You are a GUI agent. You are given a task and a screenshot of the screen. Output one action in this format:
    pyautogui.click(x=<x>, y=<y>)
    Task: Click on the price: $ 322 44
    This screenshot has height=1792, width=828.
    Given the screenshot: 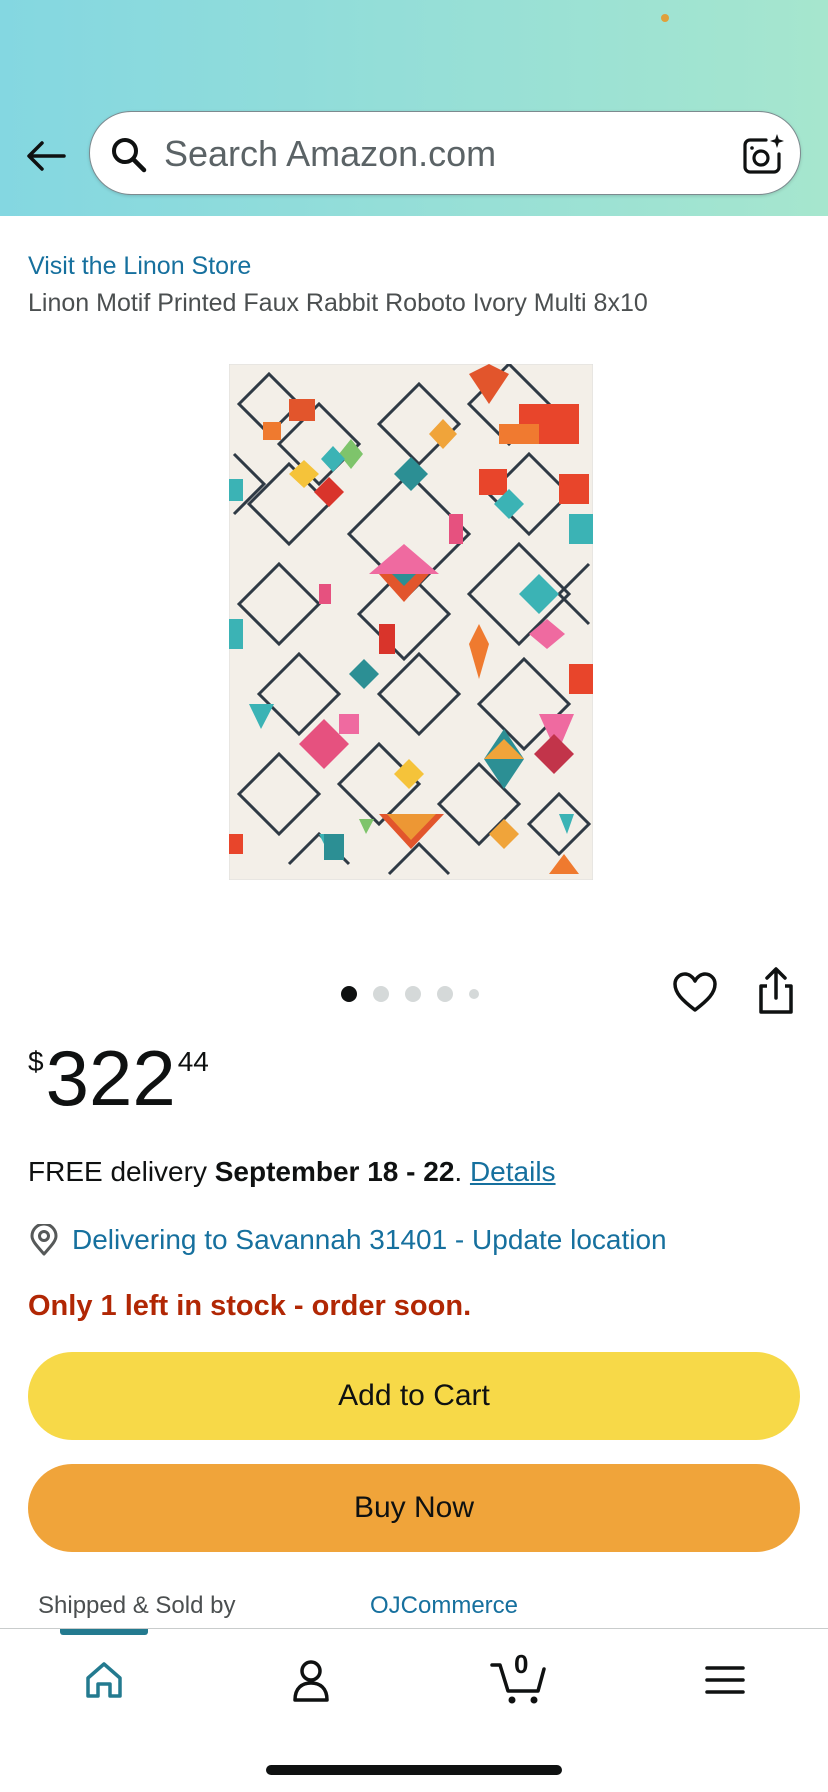 What is the action you would take?
    pyautogui.click(x=118, y=1078)
    